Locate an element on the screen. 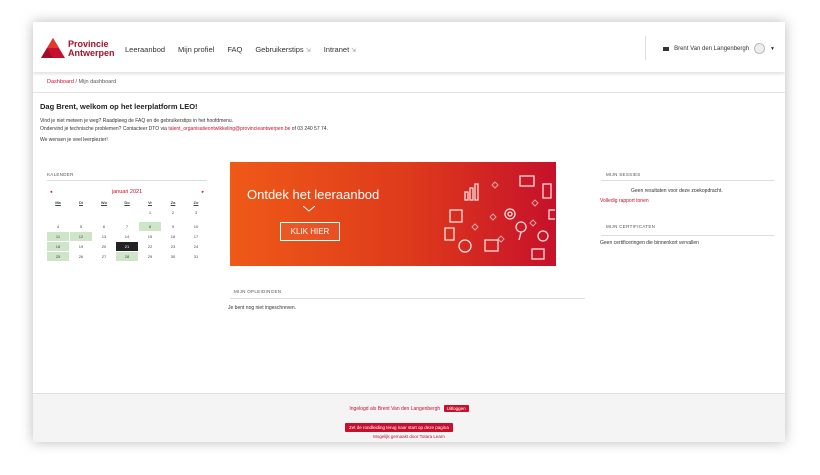 This screenshot has height=475, width=820. nav-item-intranet: Intranet ⇲ is located at coordinates (340, 49).